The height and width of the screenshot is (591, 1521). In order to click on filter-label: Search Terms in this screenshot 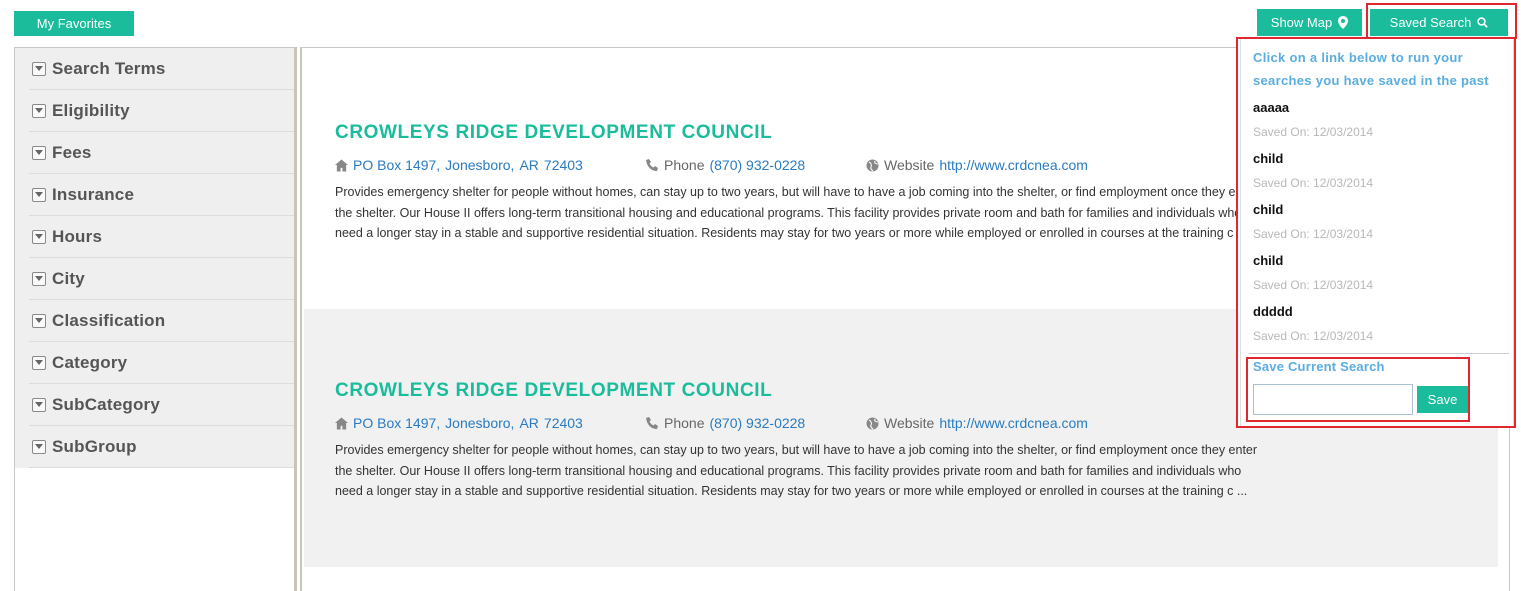, I will do `click(109, 68)`.